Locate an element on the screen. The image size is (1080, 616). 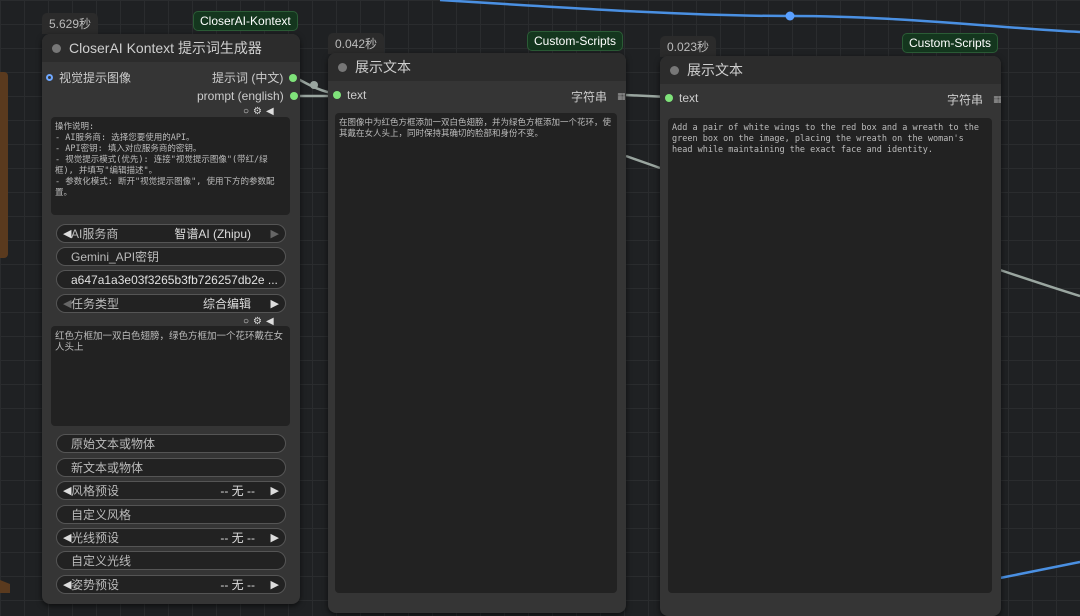
node2-input-text: text is located at coordinates (349, 95).